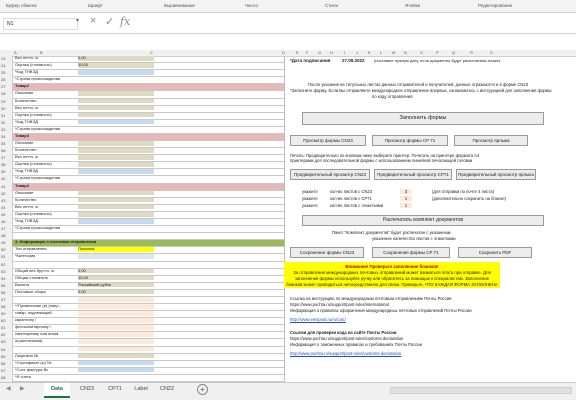 Image resolution: width=576 pixels, height=400 pixels. I want to click on row-value-cell: Посылка, so click(116, 249).